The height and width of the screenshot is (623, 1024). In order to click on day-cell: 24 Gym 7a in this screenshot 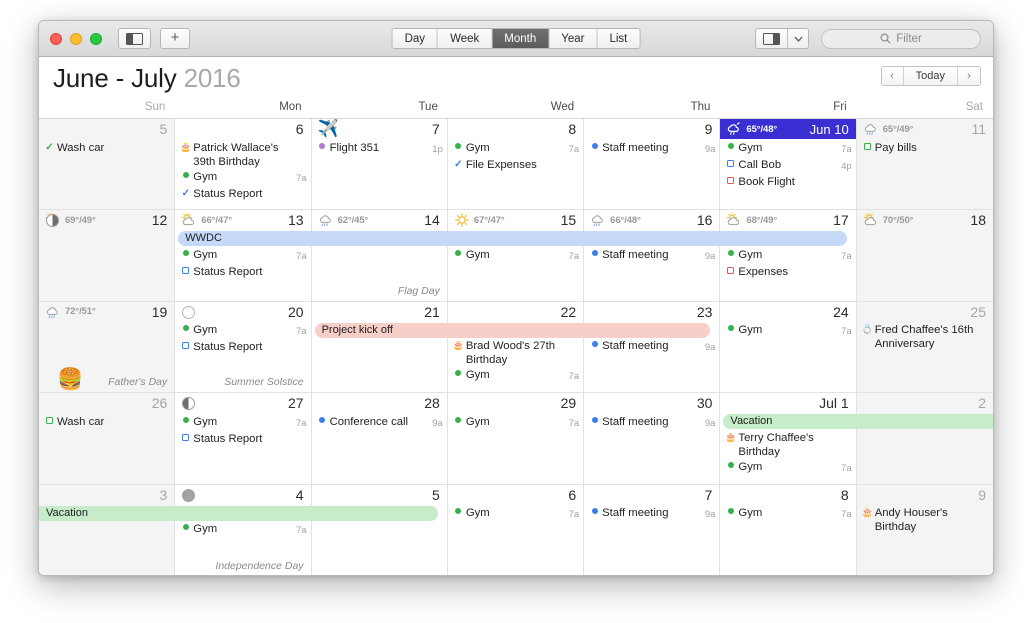, I will do `click(788, 347)`.